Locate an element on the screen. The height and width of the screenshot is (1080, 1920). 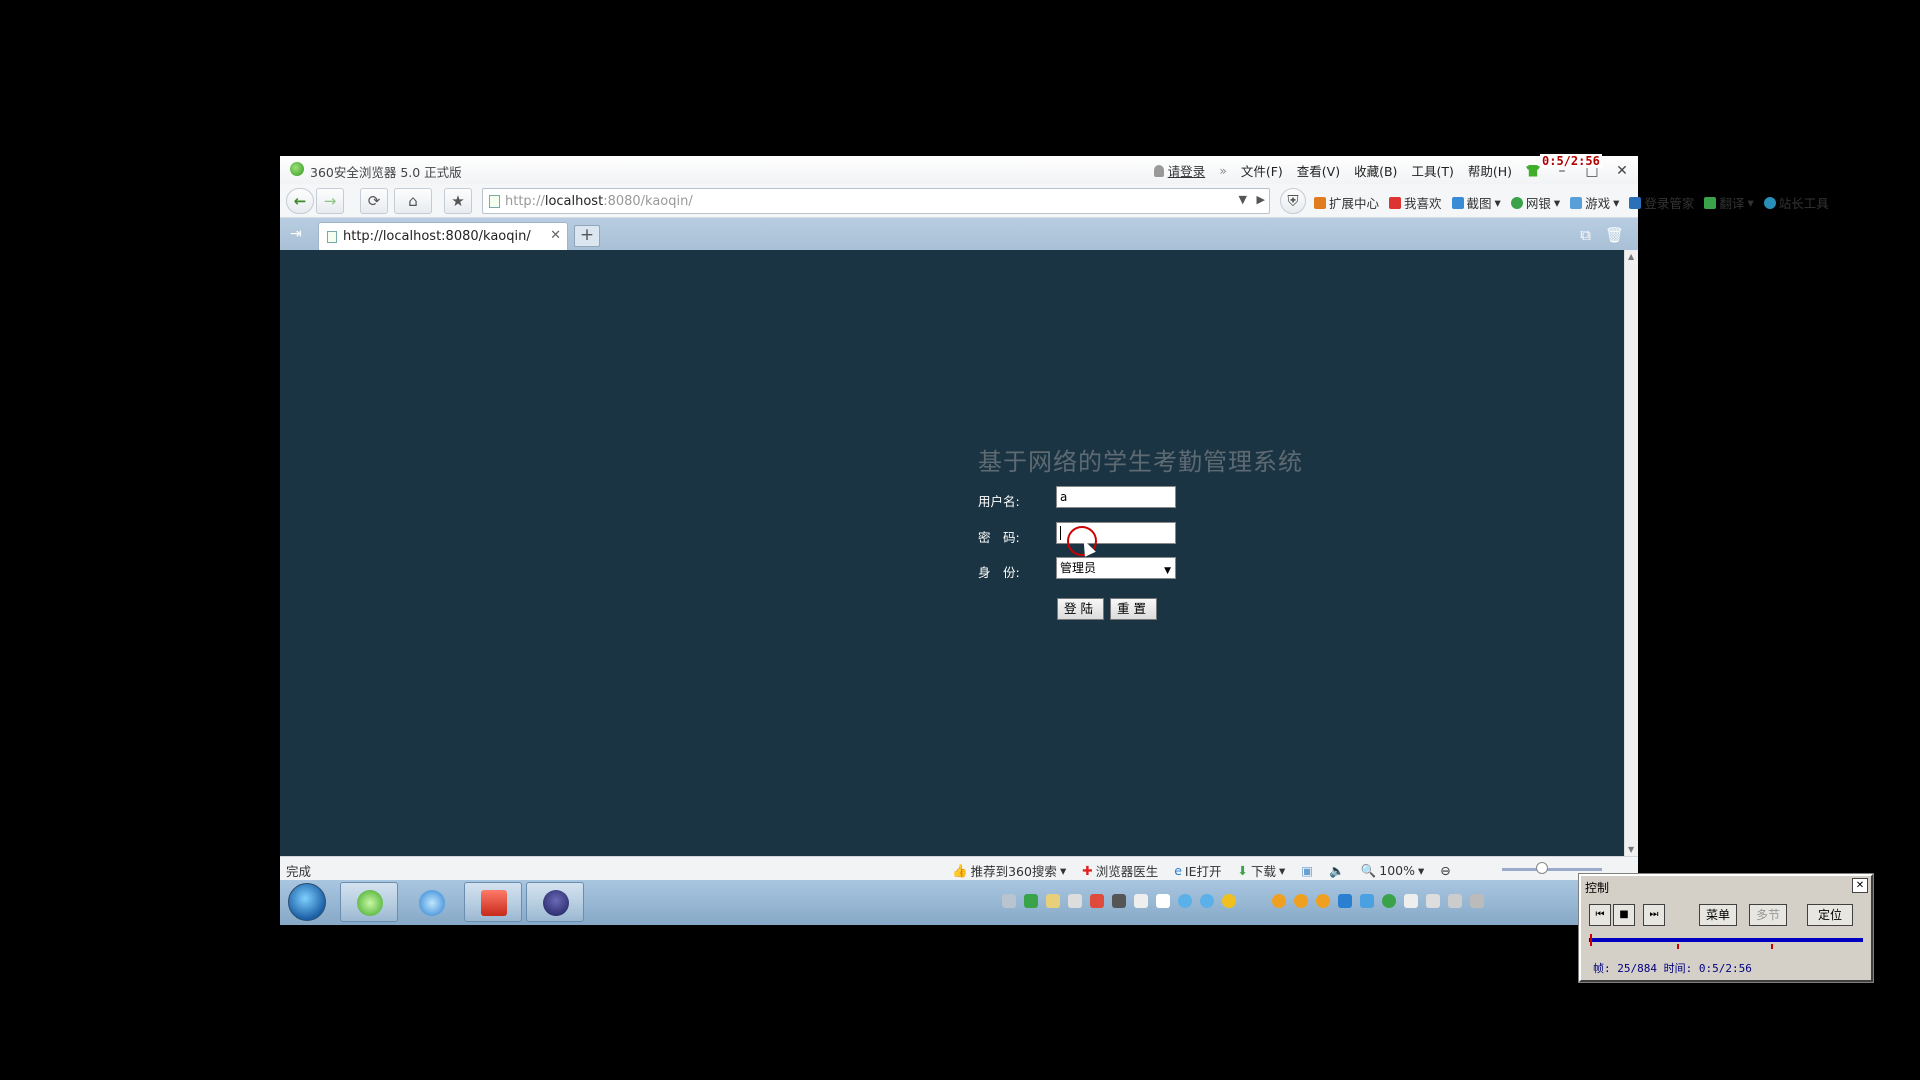
menu-help: 帮助(H) is located at coordinates (1490, 170).